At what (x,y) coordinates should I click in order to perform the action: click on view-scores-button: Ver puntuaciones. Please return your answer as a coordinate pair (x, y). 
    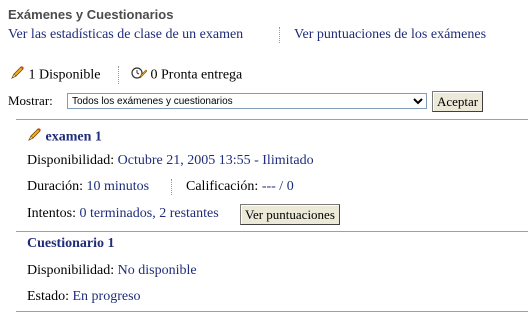
    Looking at the image, I should click on (290, 214).